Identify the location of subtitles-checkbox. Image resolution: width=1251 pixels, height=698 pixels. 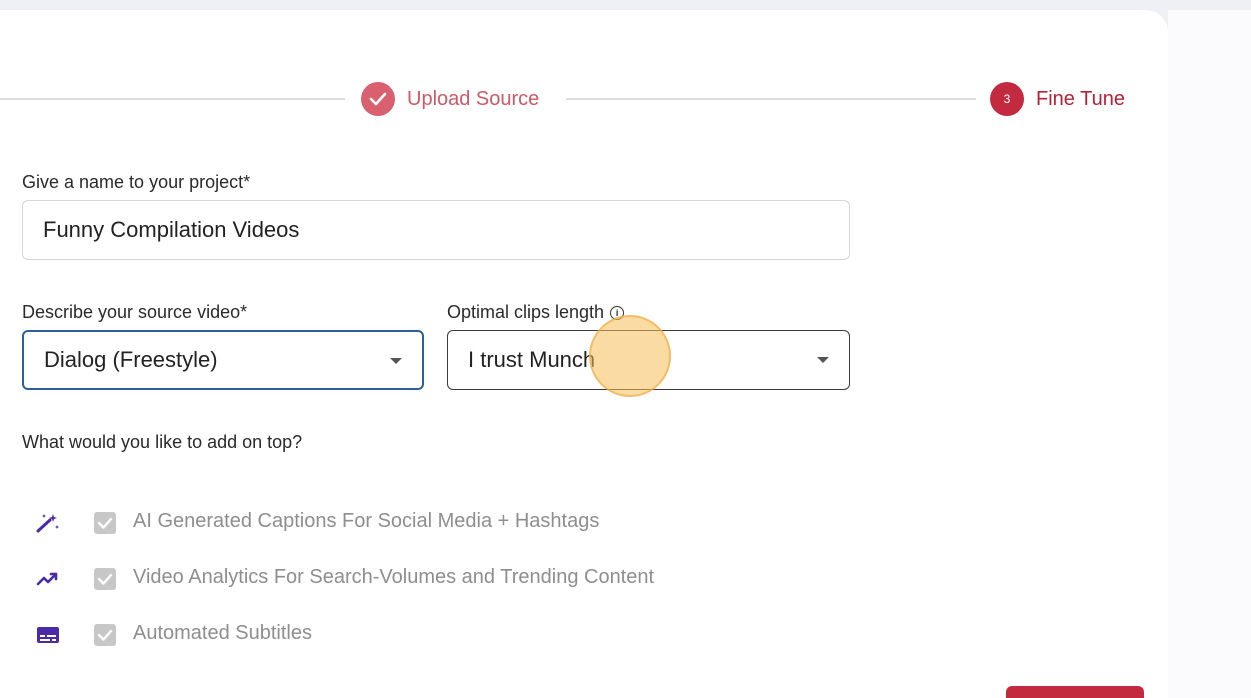
(105, 635).